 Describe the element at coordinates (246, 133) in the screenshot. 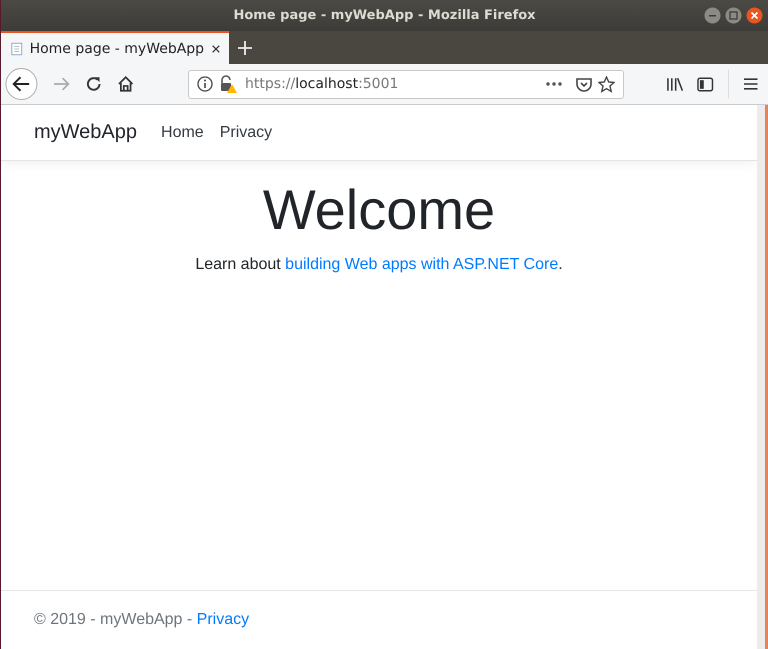

I see `nav-link: Privacy` at that location.